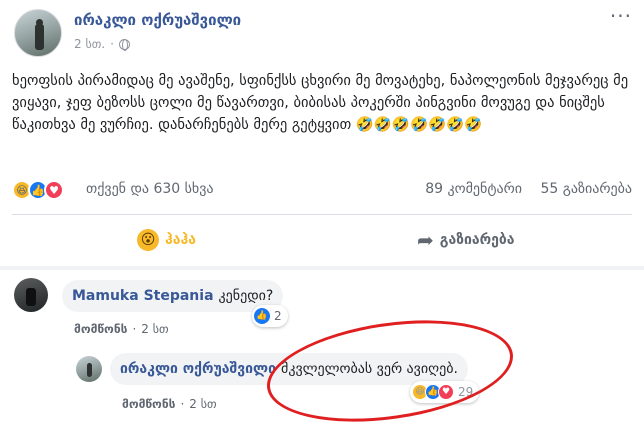 The width and height of the screenshot is (644, 432). Describe the element at coordinates (181, 240) in the screenshot. I see `haha-button-label: ჰაჰა` at that location.